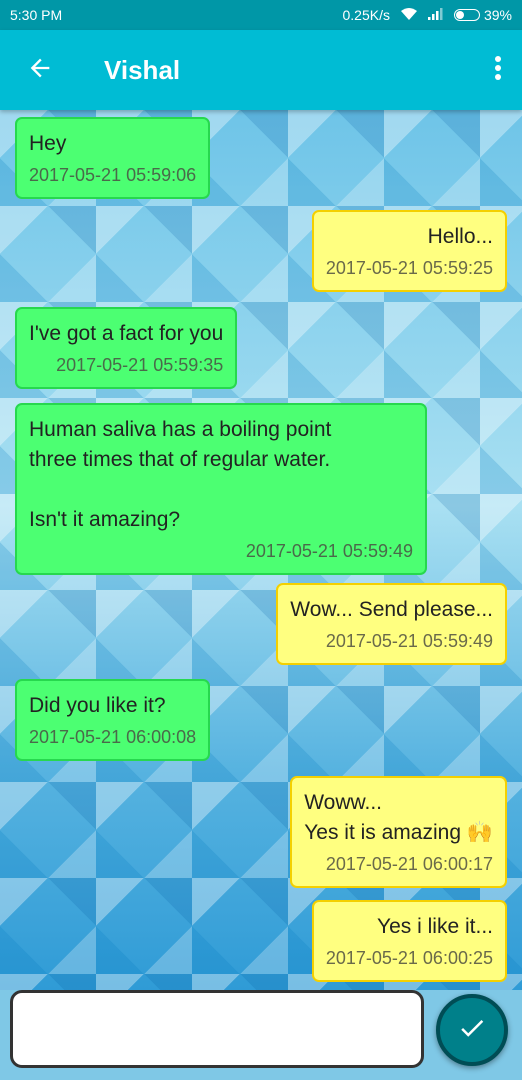 The image size is (522, 1080). Describe the element at coordinates (142, 69) in the screenshot. I see `chat-title: Vishal` at that location.